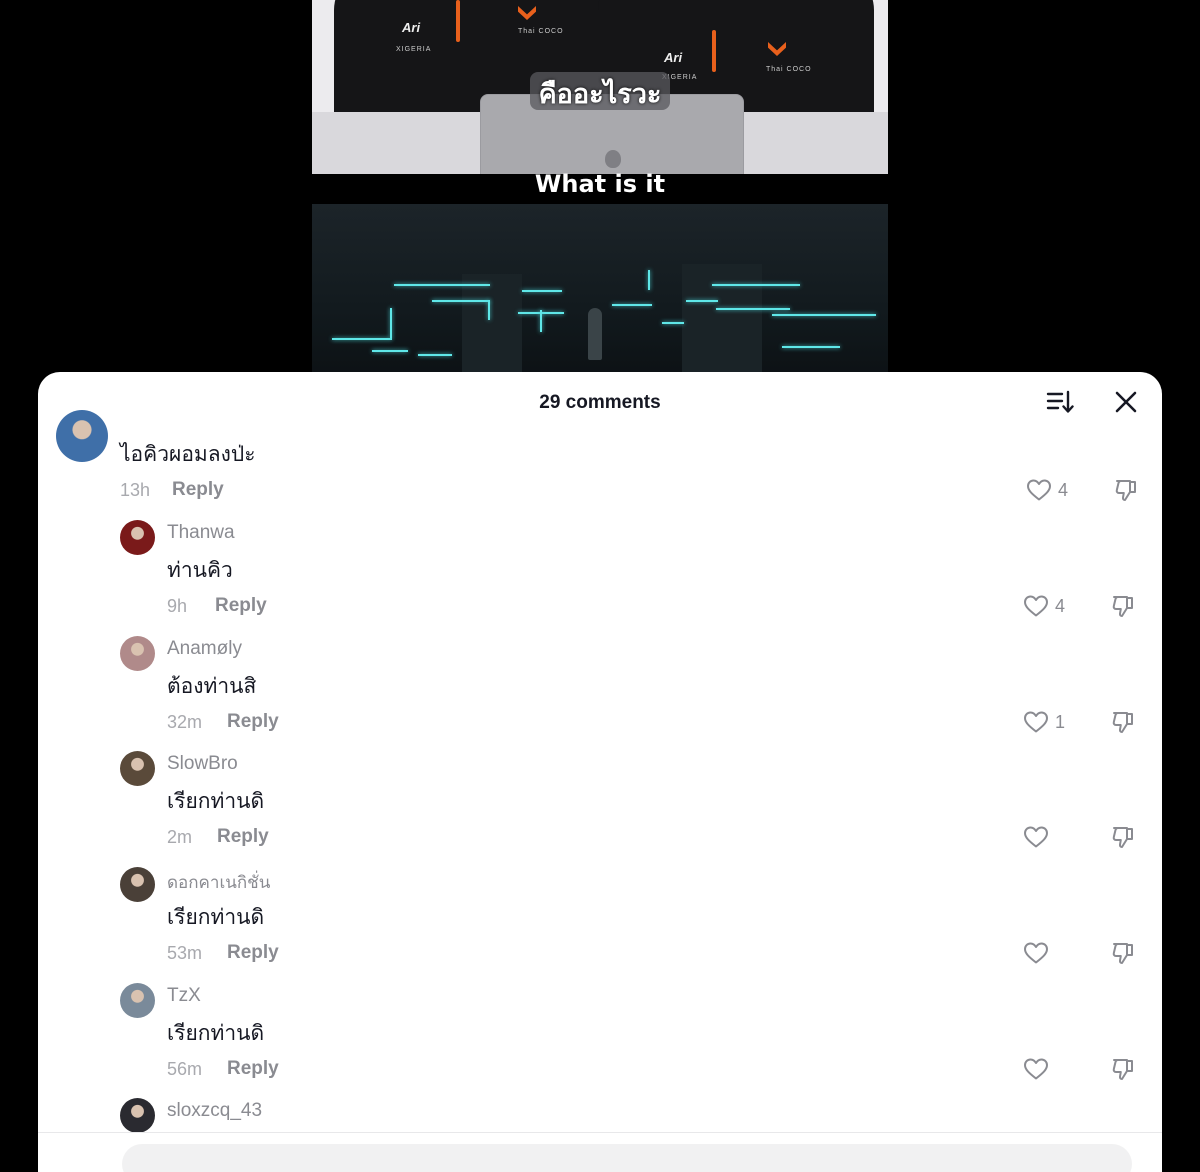  What do you see at coordinates (201, 533) in the screenshot?
I see `comment-username: Thanwa` at bounding box center [201, 533].